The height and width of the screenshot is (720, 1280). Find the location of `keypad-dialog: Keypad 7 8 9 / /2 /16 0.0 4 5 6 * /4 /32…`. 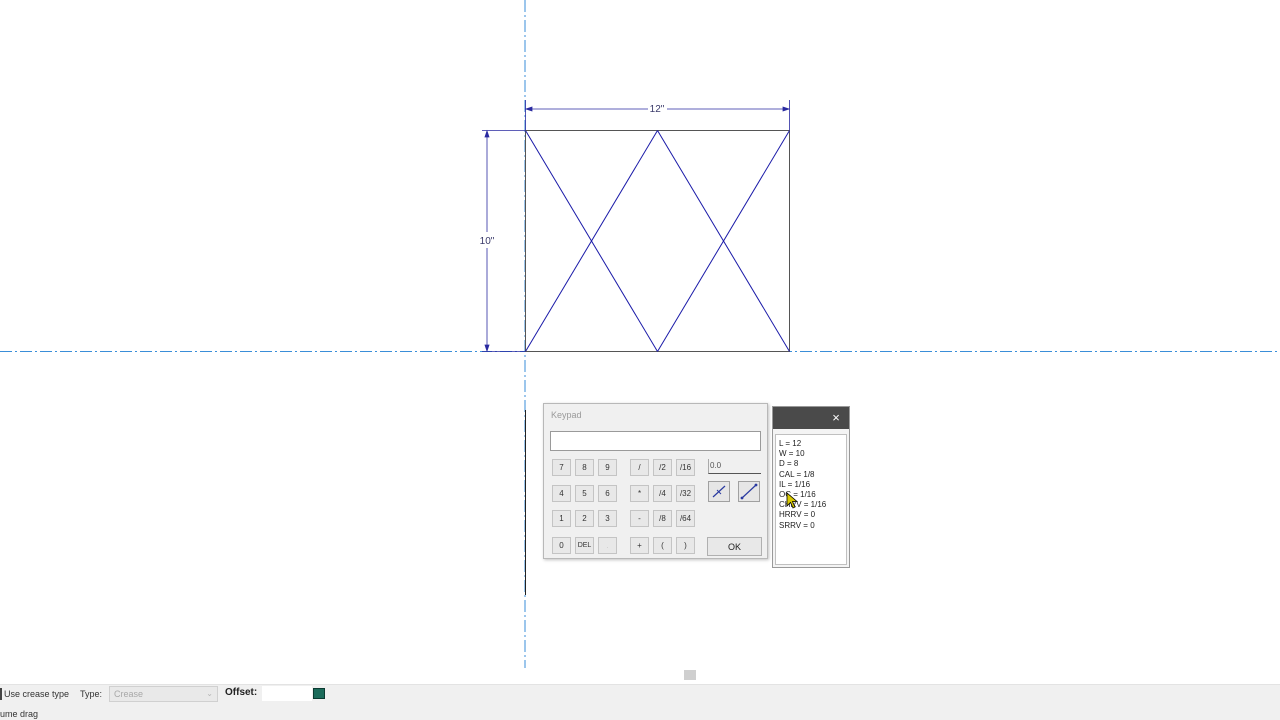

keypad-dialog: Keypad 7 8 9 / /2 /16 0.0 4 5 6 * /4 /32… is located at coordinates (655, 481).